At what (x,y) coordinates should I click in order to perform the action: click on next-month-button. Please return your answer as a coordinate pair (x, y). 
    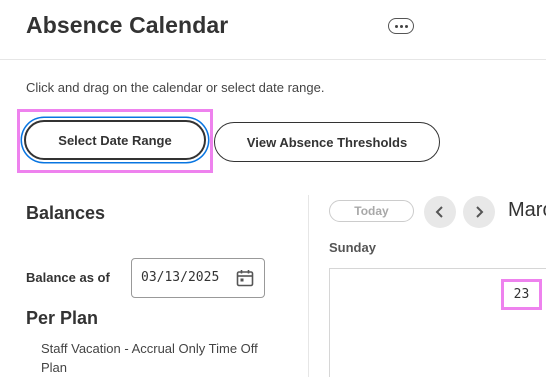
    Looking at the image, I should click on (479, 212).